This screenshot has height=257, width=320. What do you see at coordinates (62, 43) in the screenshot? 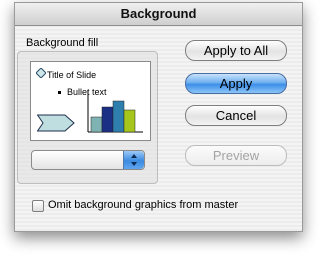
I see `background-fill-label: Background fill` at bounding box center [62, 43].